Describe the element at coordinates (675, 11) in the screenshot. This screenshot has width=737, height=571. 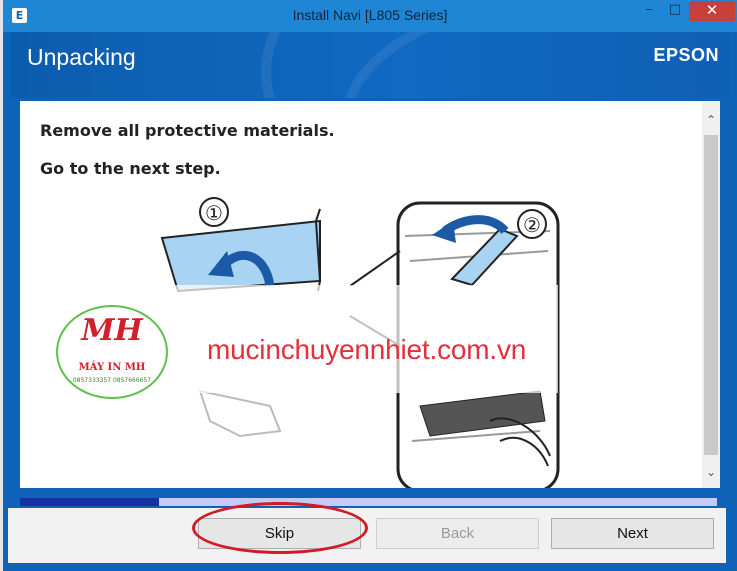
I see `maximize-button: □` at that location.